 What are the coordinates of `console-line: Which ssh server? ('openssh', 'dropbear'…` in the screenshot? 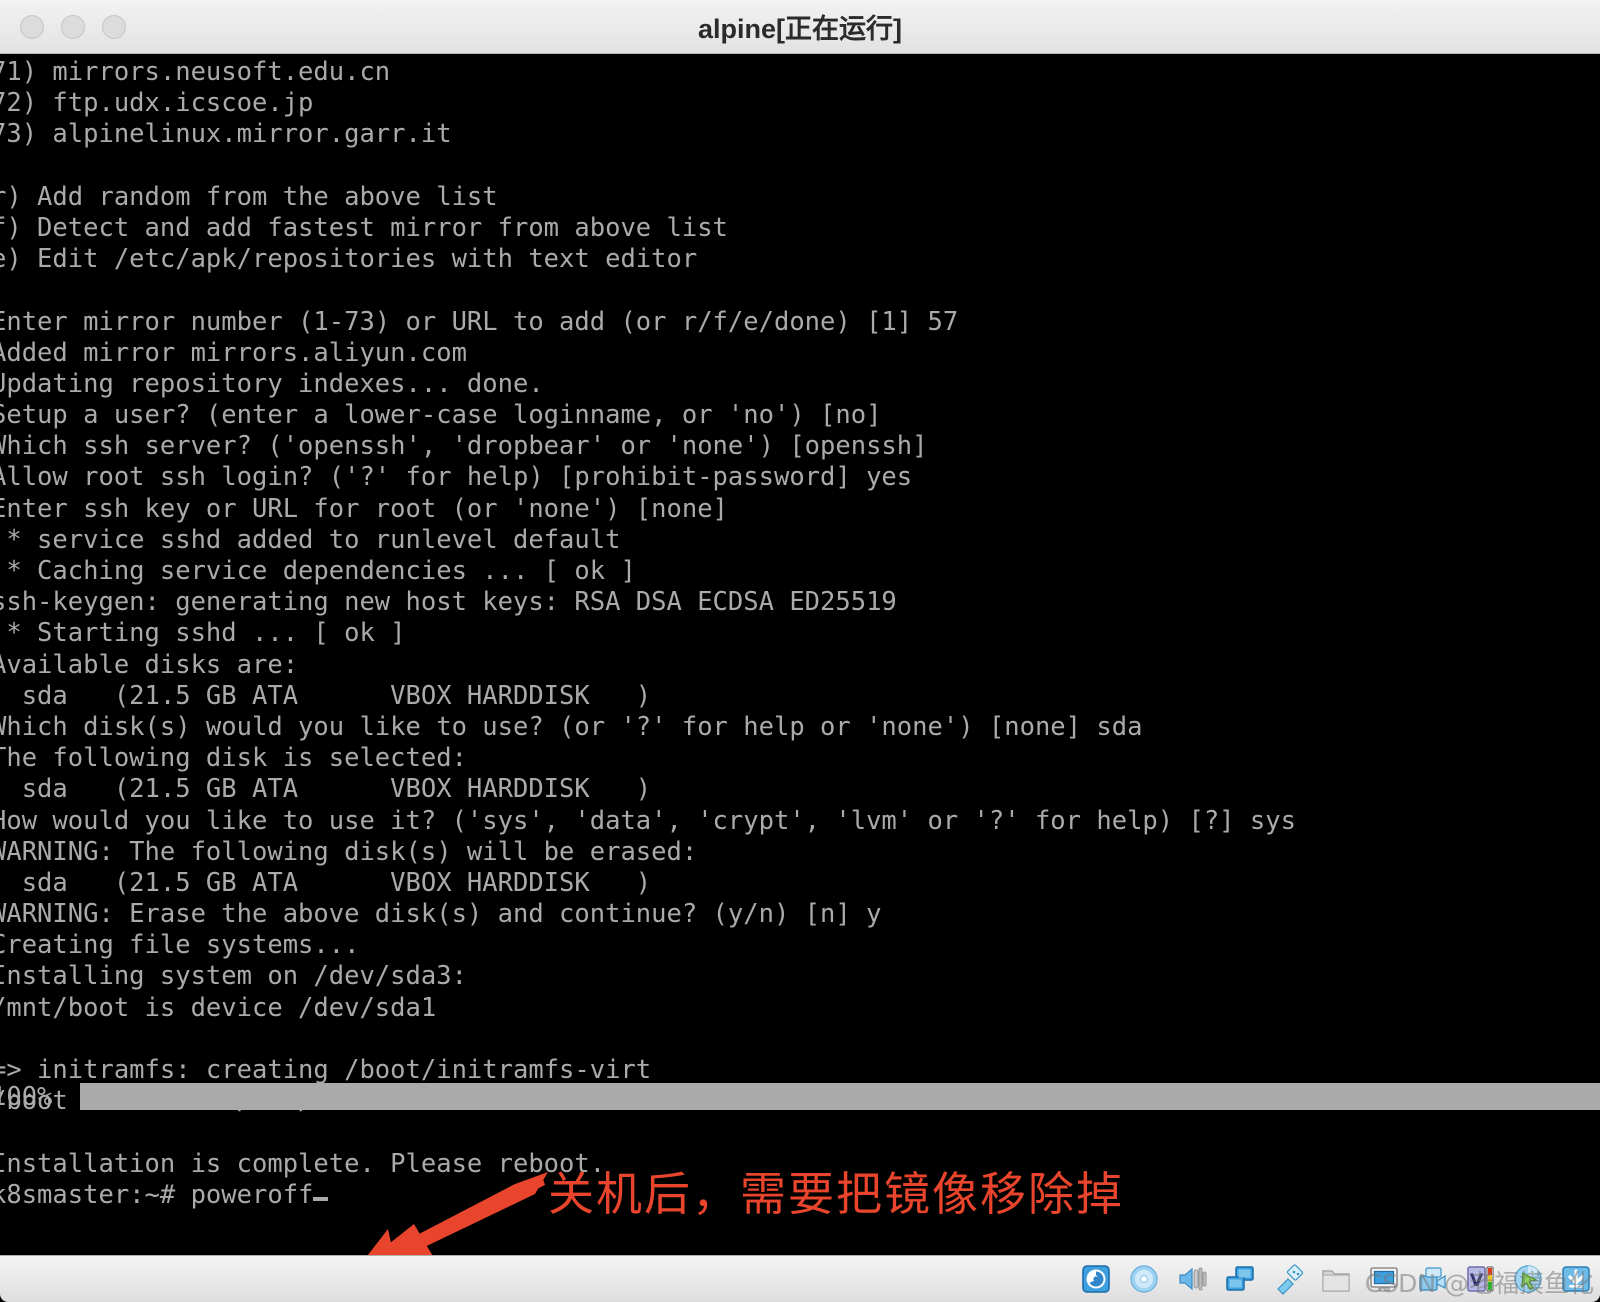 It's located at (464, 446).